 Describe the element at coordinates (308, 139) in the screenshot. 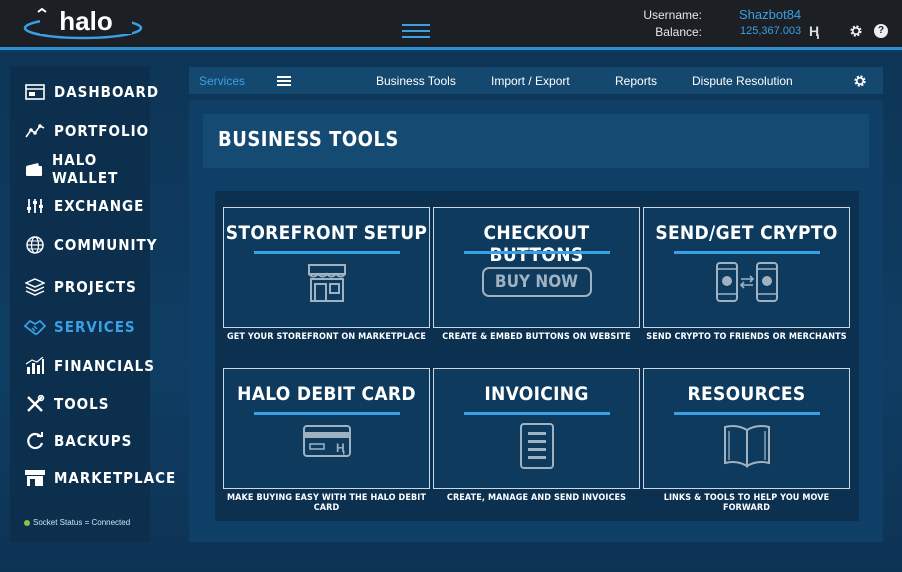

I see `page-title: BUSINESS TOOLS` at that location.